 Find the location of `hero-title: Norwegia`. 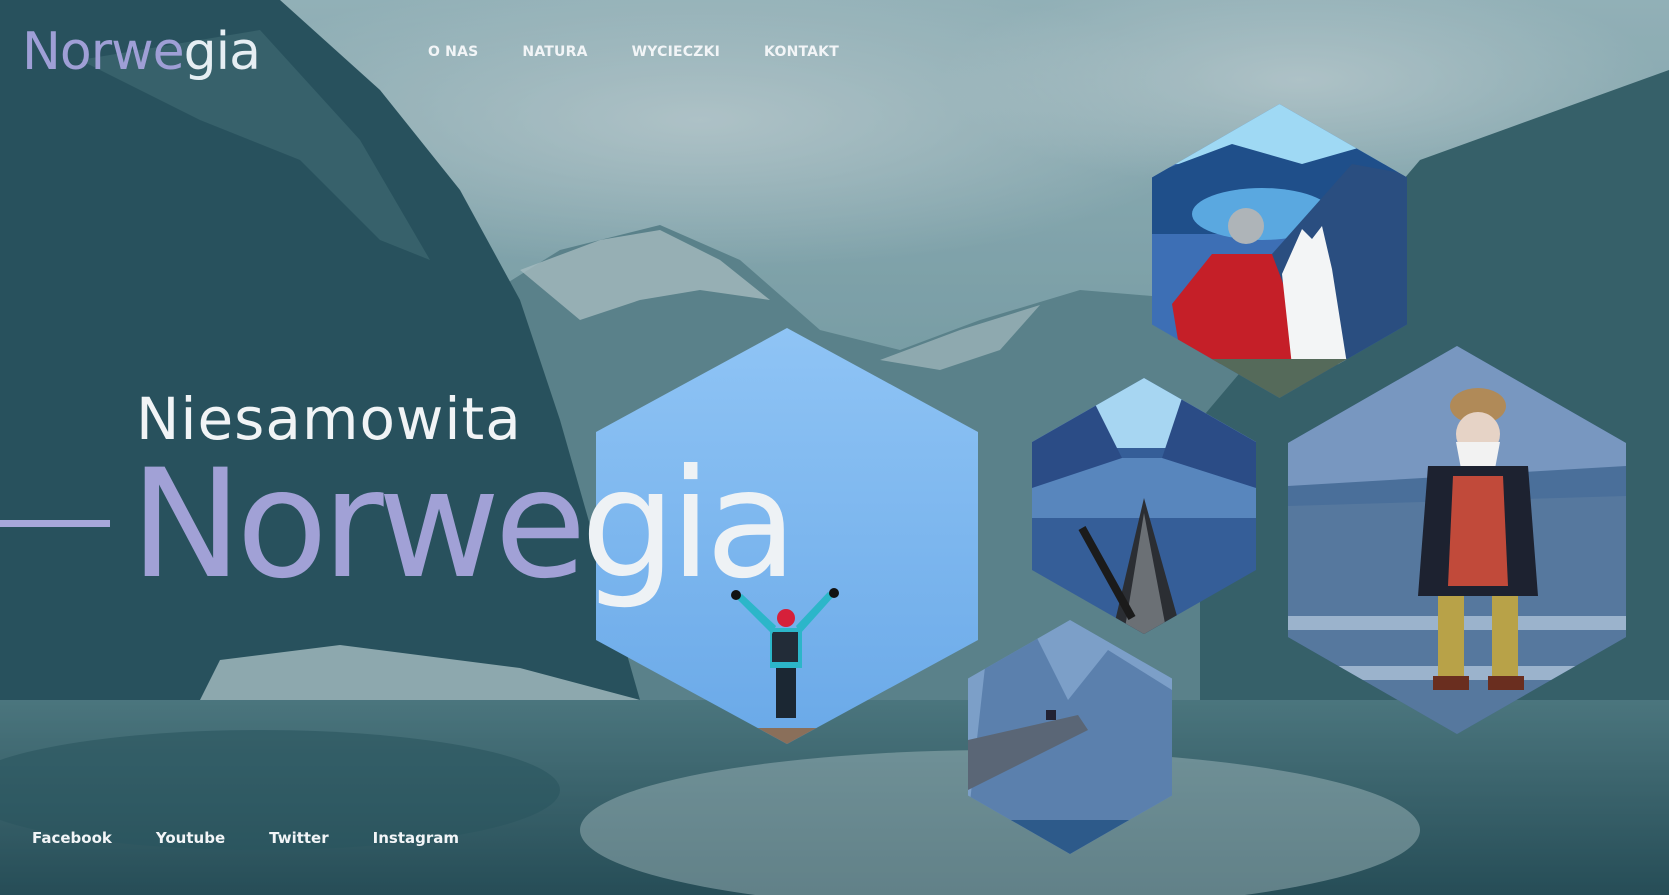

hero-title: Norwegia is located at coordinates (464, 525).